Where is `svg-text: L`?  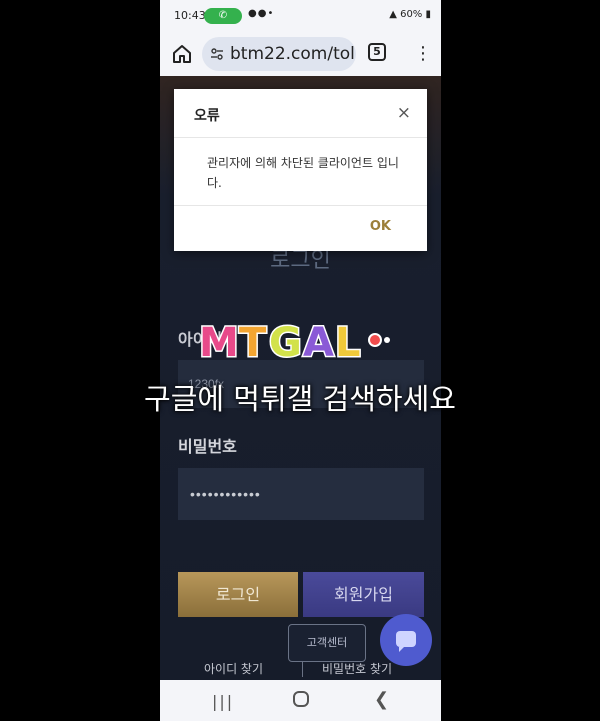 svg-text: L is located at coordinates (348, 341).